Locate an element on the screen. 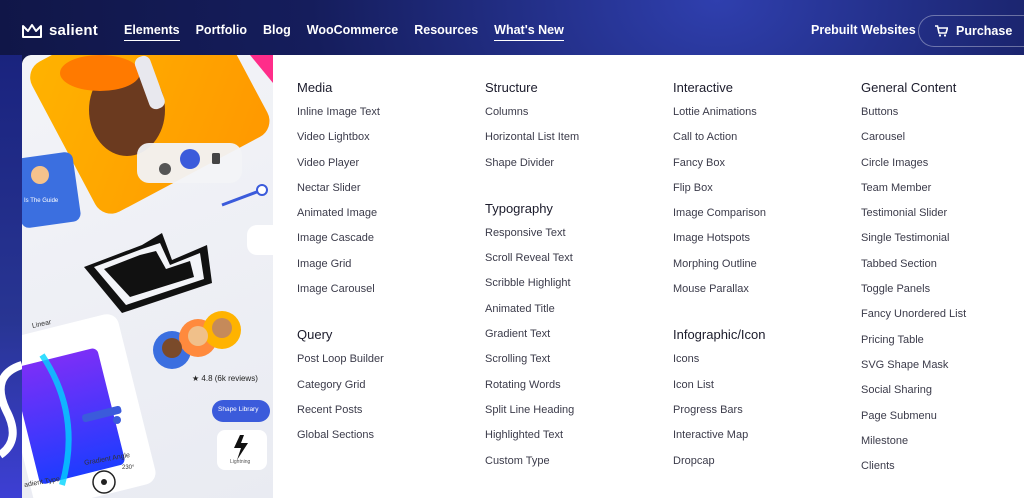 This screenshot has width=1024, height=498. nav-item-resources: Resources is located at coordinates (446, 32).